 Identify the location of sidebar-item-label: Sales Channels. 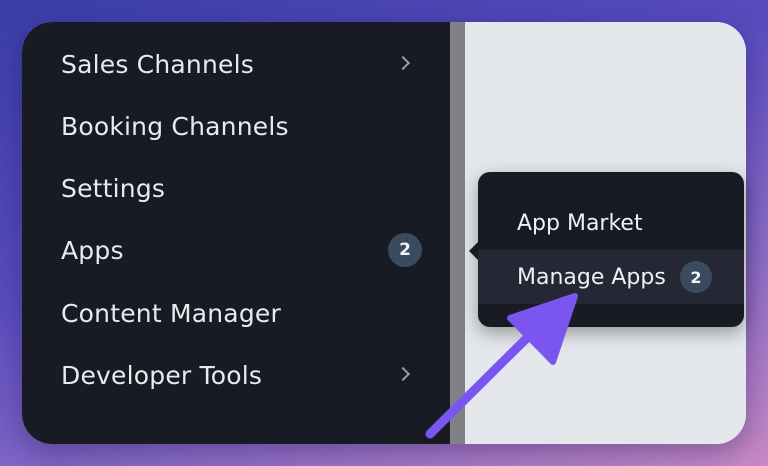
(157, 64).